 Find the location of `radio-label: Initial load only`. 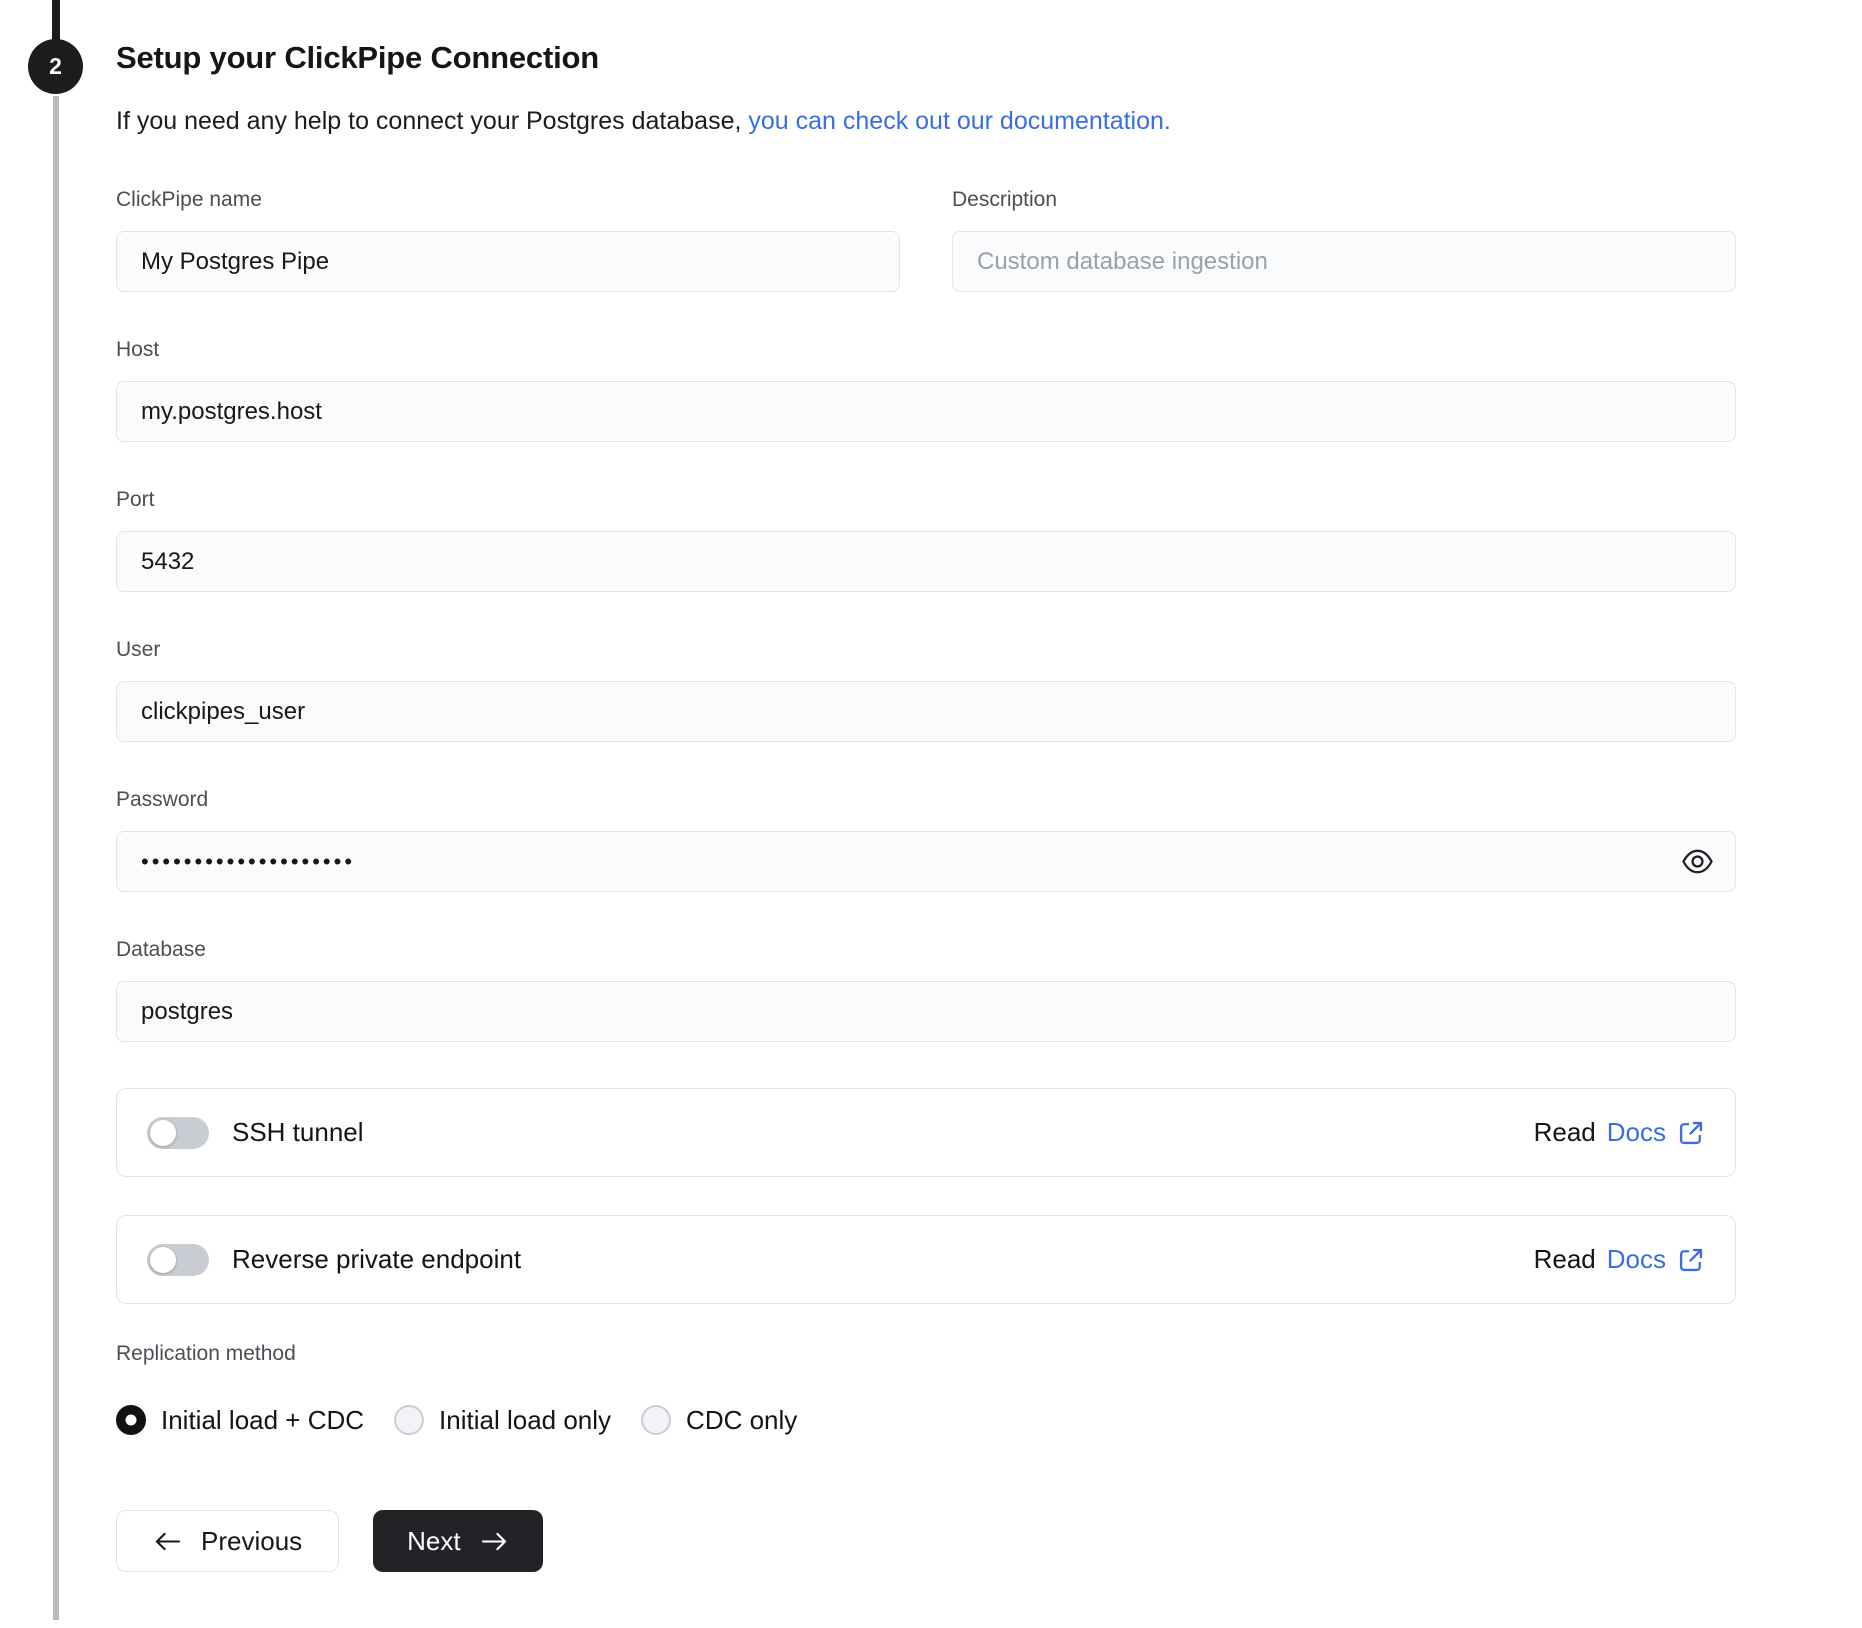

radio-label: Initial load only is located at coordinates (525, 1419).